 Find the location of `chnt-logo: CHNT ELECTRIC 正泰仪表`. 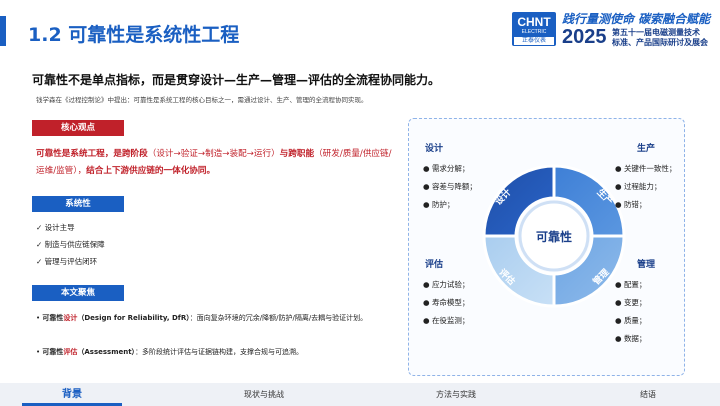

chnt-logo: CHNT ELECTRIC 正泰仪表 is located at coordinates (534, 29).